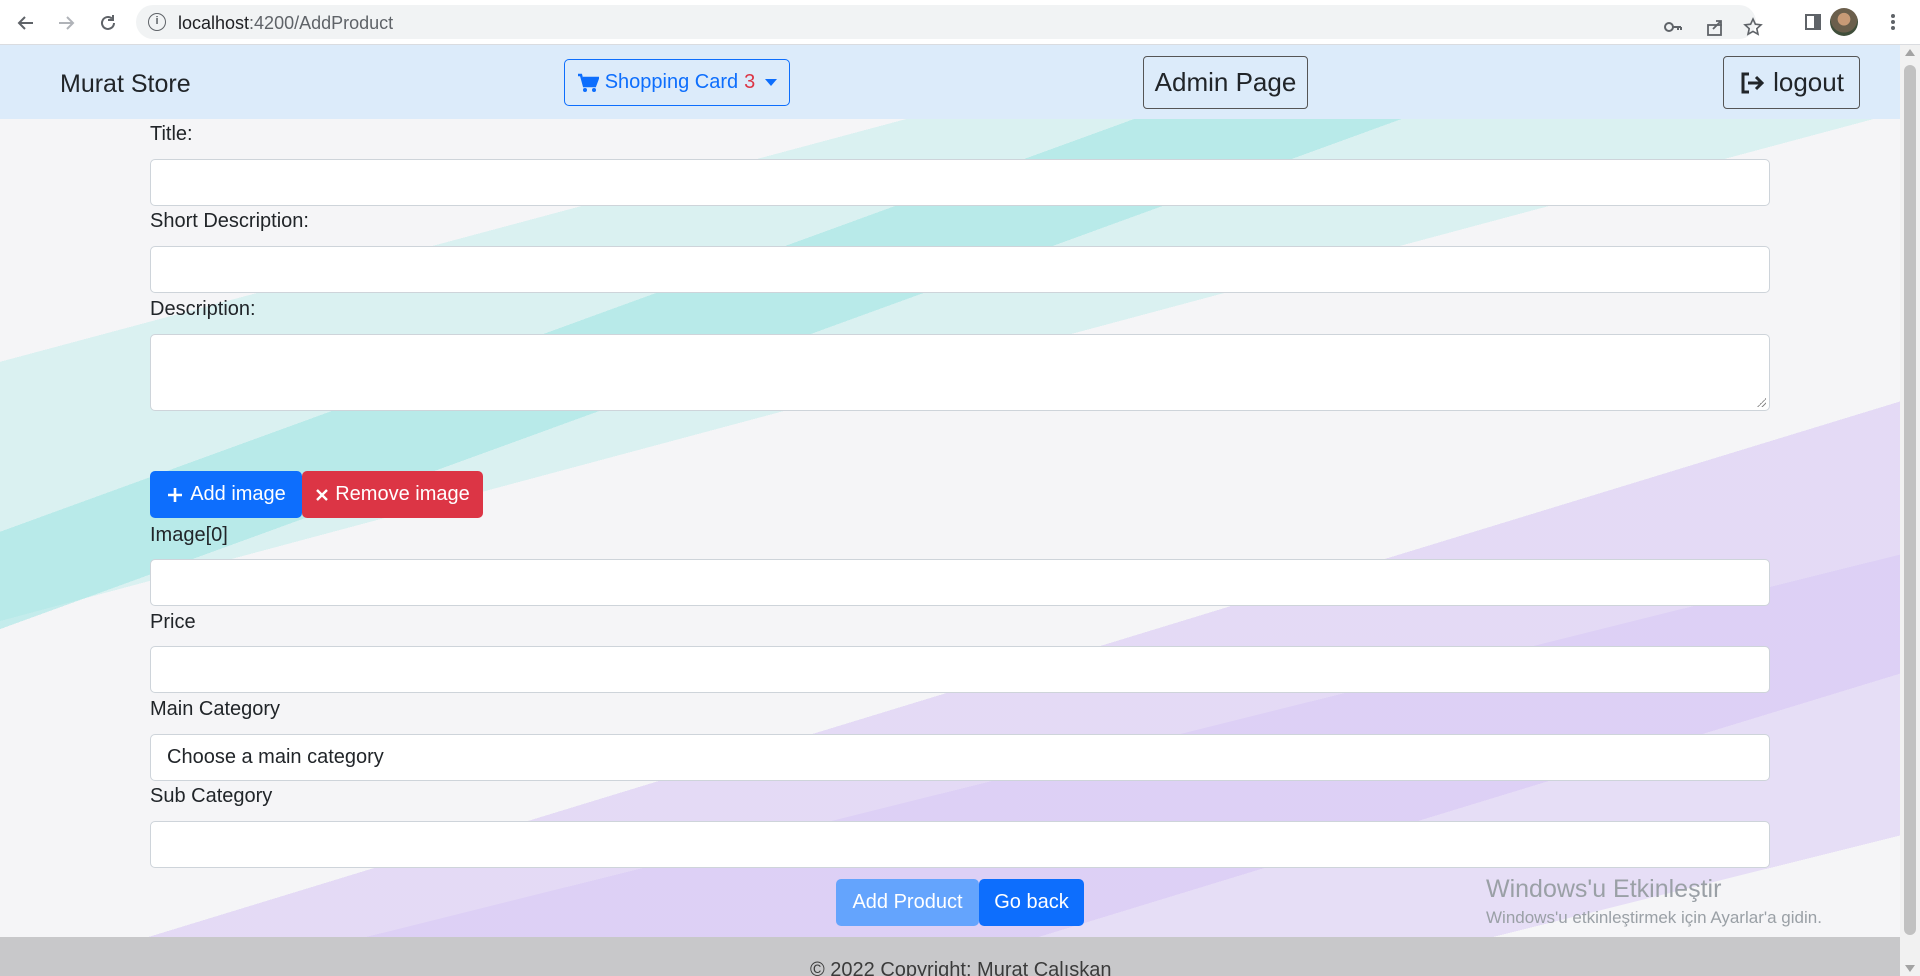 This screenshot has width=1920, height=976. What do you see at coordinates (211, 796) in the screenshot?
I see `sub-category-label: Sub Category` at bounding box center [211, 796].